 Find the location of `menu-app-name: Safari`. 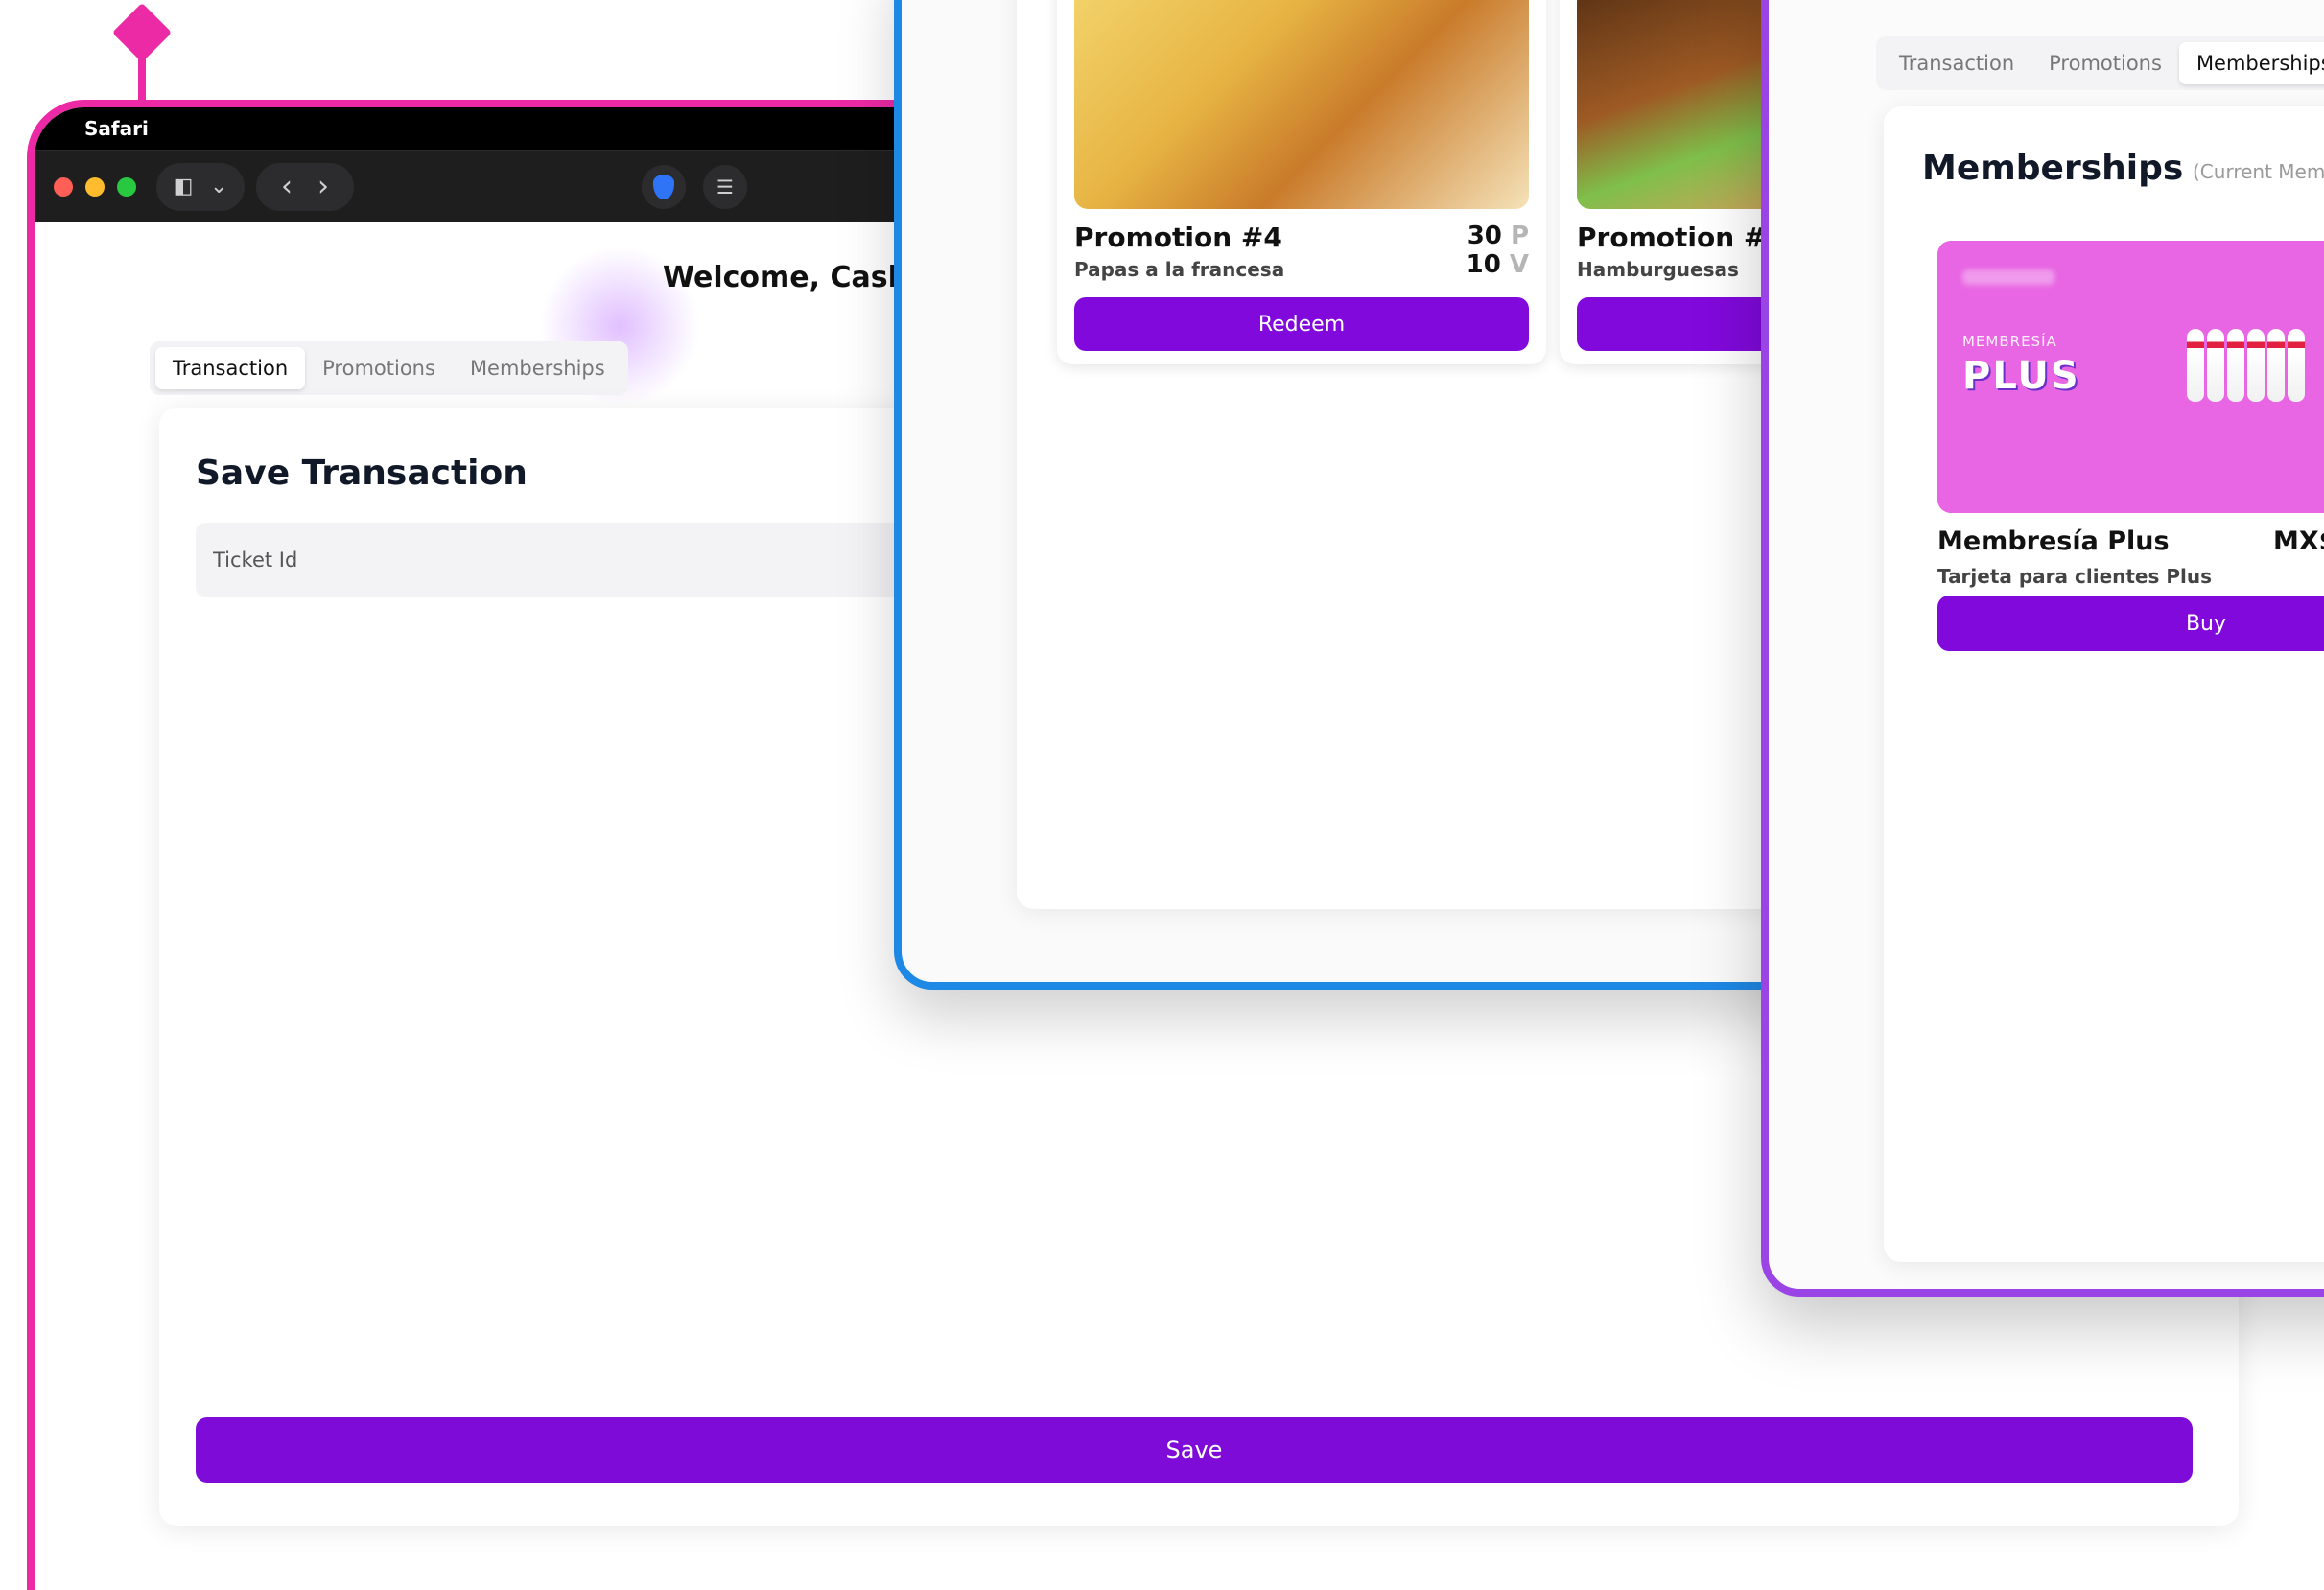

menu-app-name: Safari is located at coordinates (116, 128).